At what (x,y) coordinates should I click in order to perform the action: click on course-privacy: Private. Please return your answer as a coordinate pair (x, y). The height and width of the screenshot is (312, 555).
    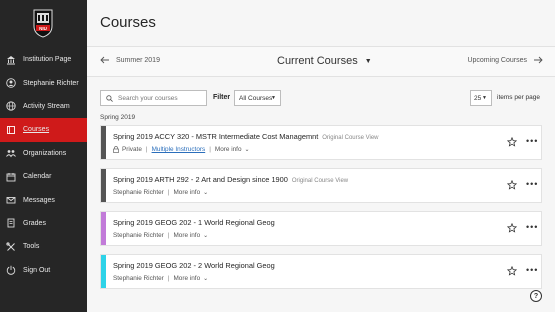
    Looking at the image, I should click on (132, 149).